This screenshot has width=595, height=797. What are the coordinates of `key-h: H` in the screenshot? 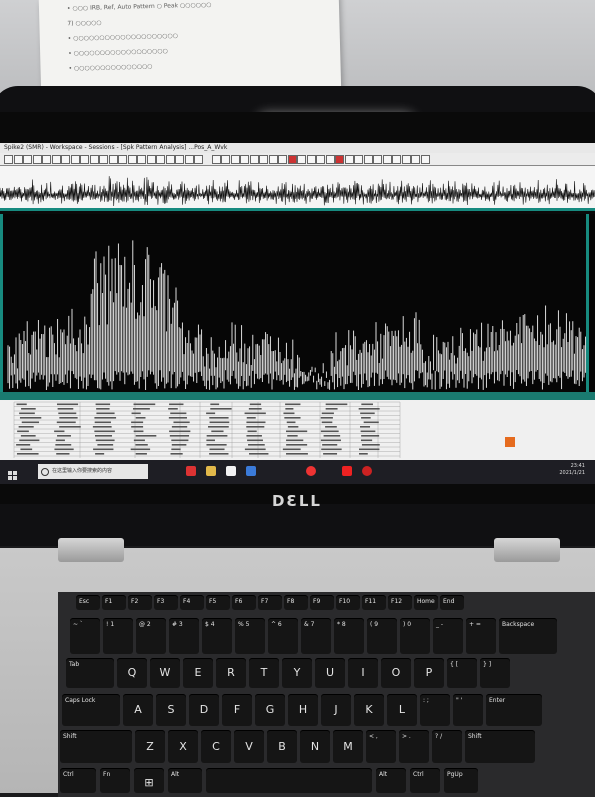 It's located at (303, 710).